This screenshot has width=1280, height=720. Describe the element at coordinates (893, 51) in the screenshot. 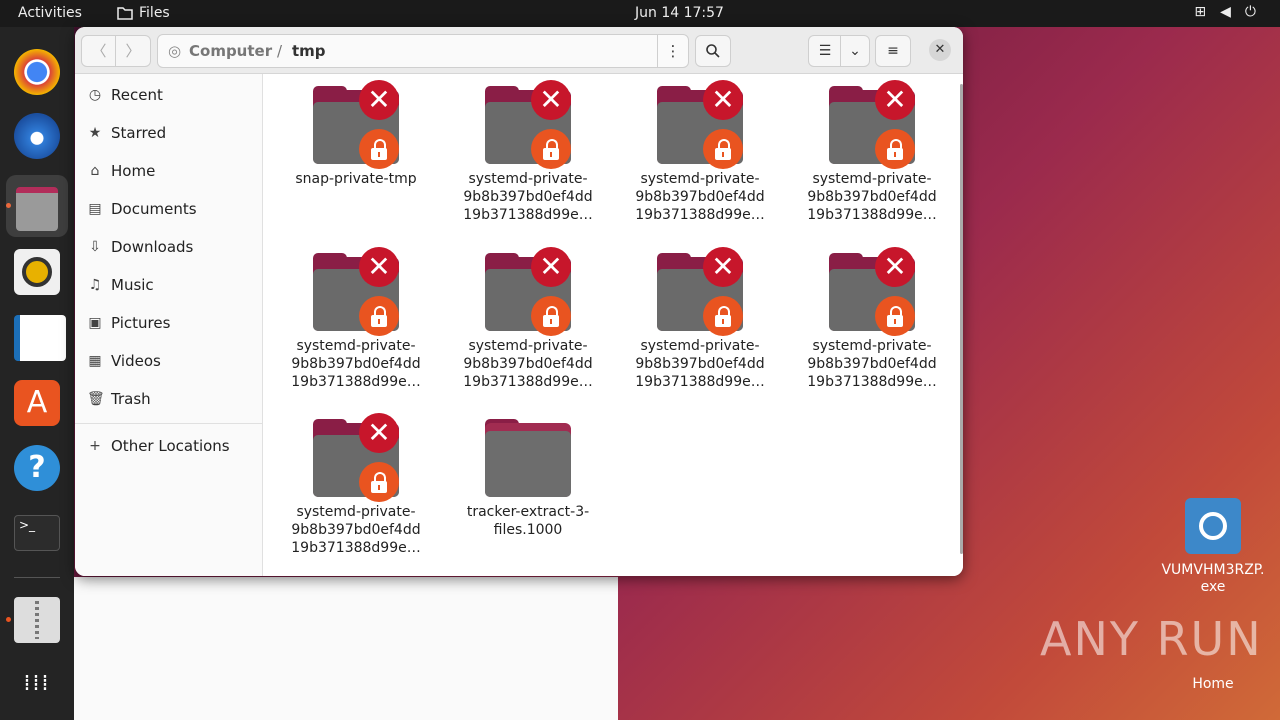

I see `main-menu-button: ≡` at that location.